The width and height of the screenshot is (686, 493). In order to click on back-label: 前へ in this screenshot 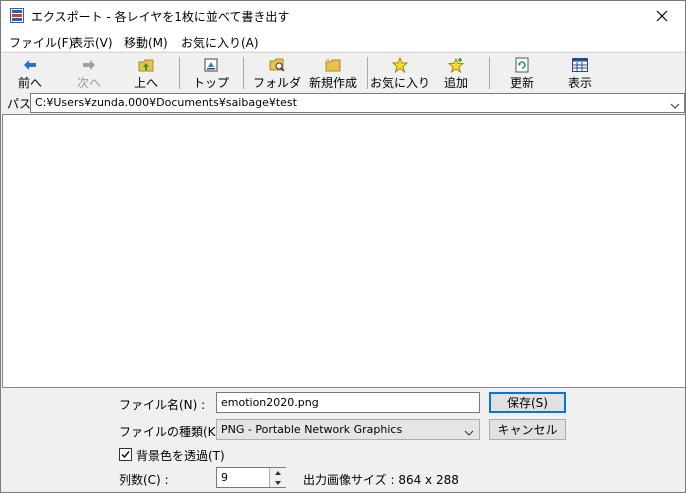, I will do `click(29, 83)`.